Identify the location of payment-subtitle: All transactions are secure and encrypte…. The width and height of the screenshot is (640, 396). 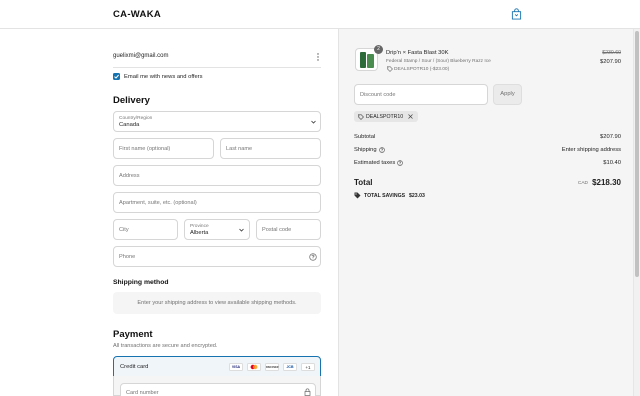
(165, 346).